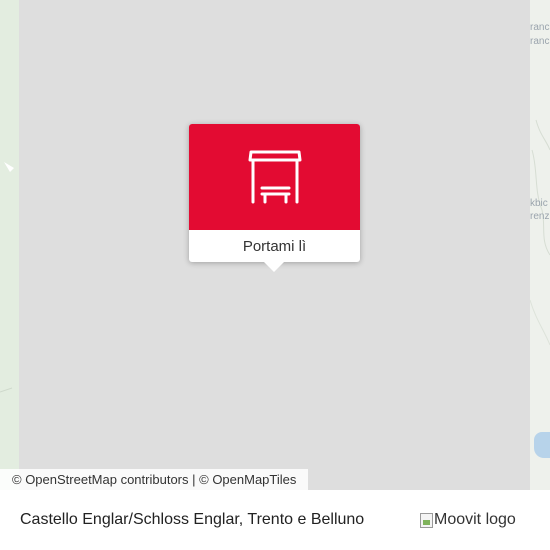  I want to click on map-place-label: renz, so click(540, 216).